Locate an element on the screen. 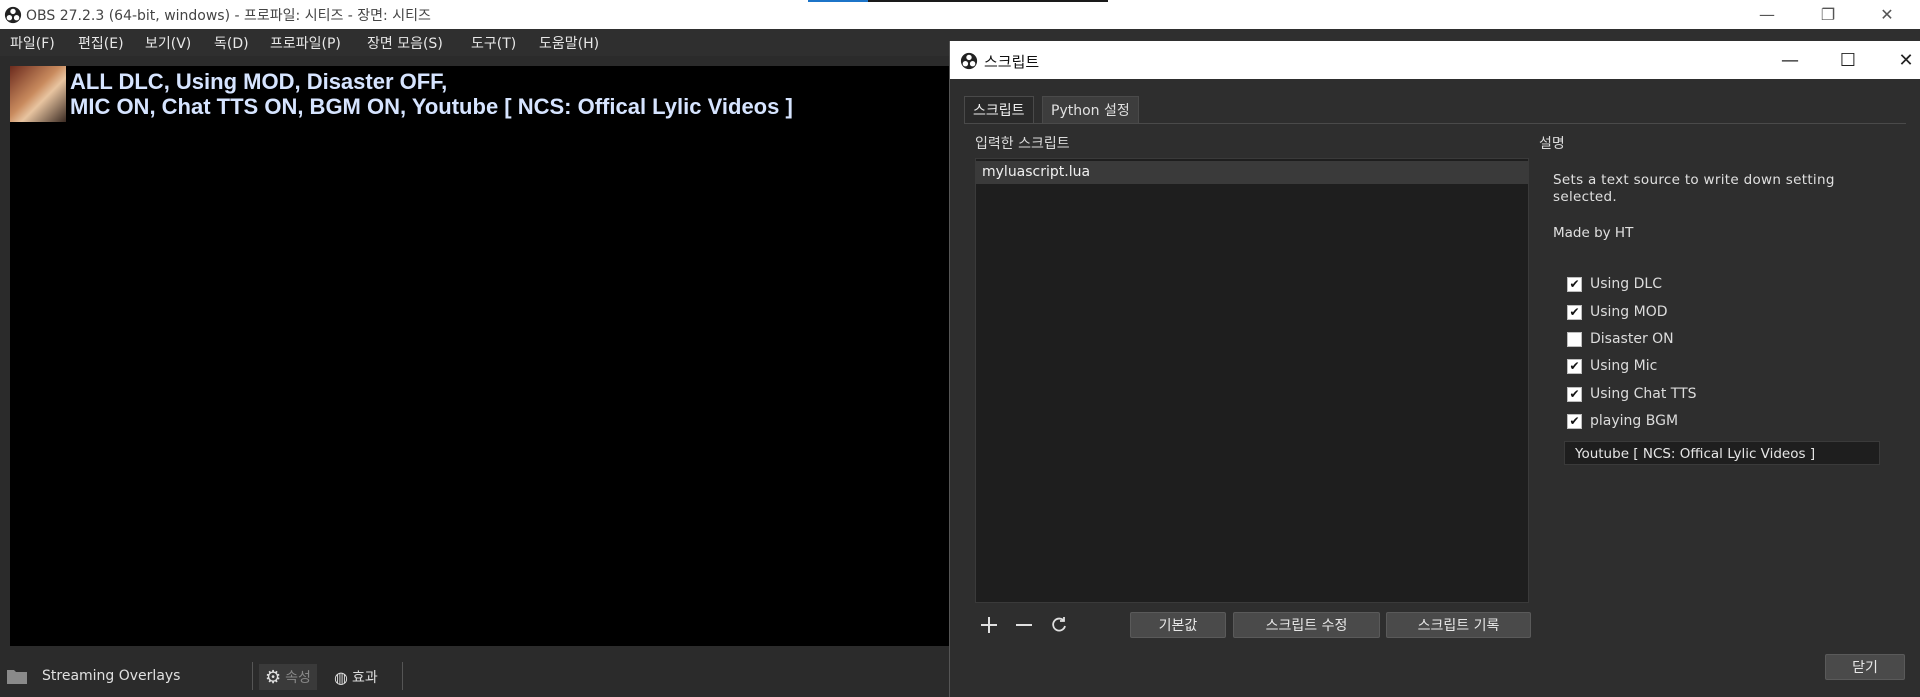 Image resolution: width=1920 pixels, height=697 pixels. tab-python-settings: Python 설정 is located at coordinates (1090, 110).